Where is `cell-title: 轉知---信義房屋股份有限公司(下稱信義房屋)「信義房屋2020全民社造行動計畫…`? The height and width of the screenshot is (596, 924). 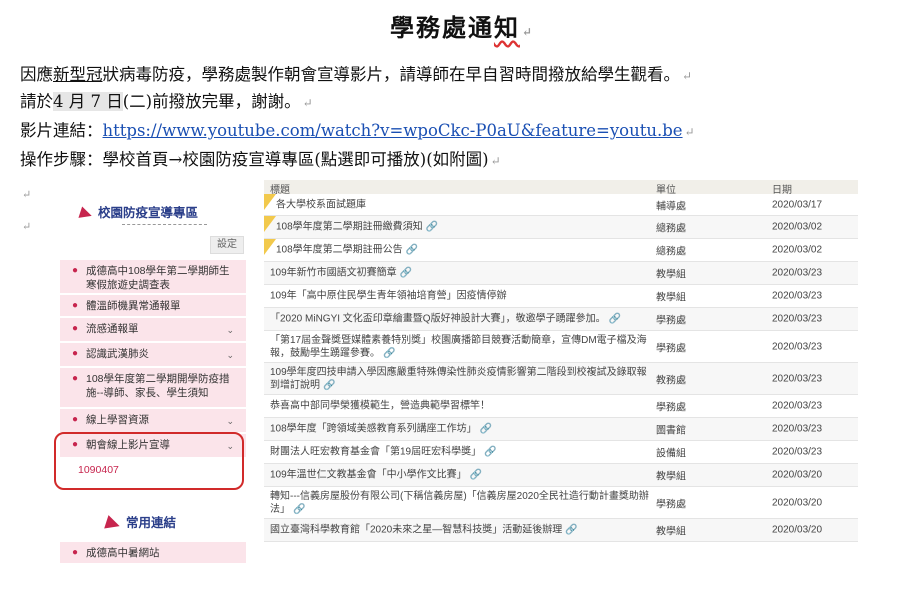 cell-title: 轉知---信義房屋股份有限公司(下稱信義房屋)「信義房屋2020全民社造行動計畫… is located at coordinates (460, 503).